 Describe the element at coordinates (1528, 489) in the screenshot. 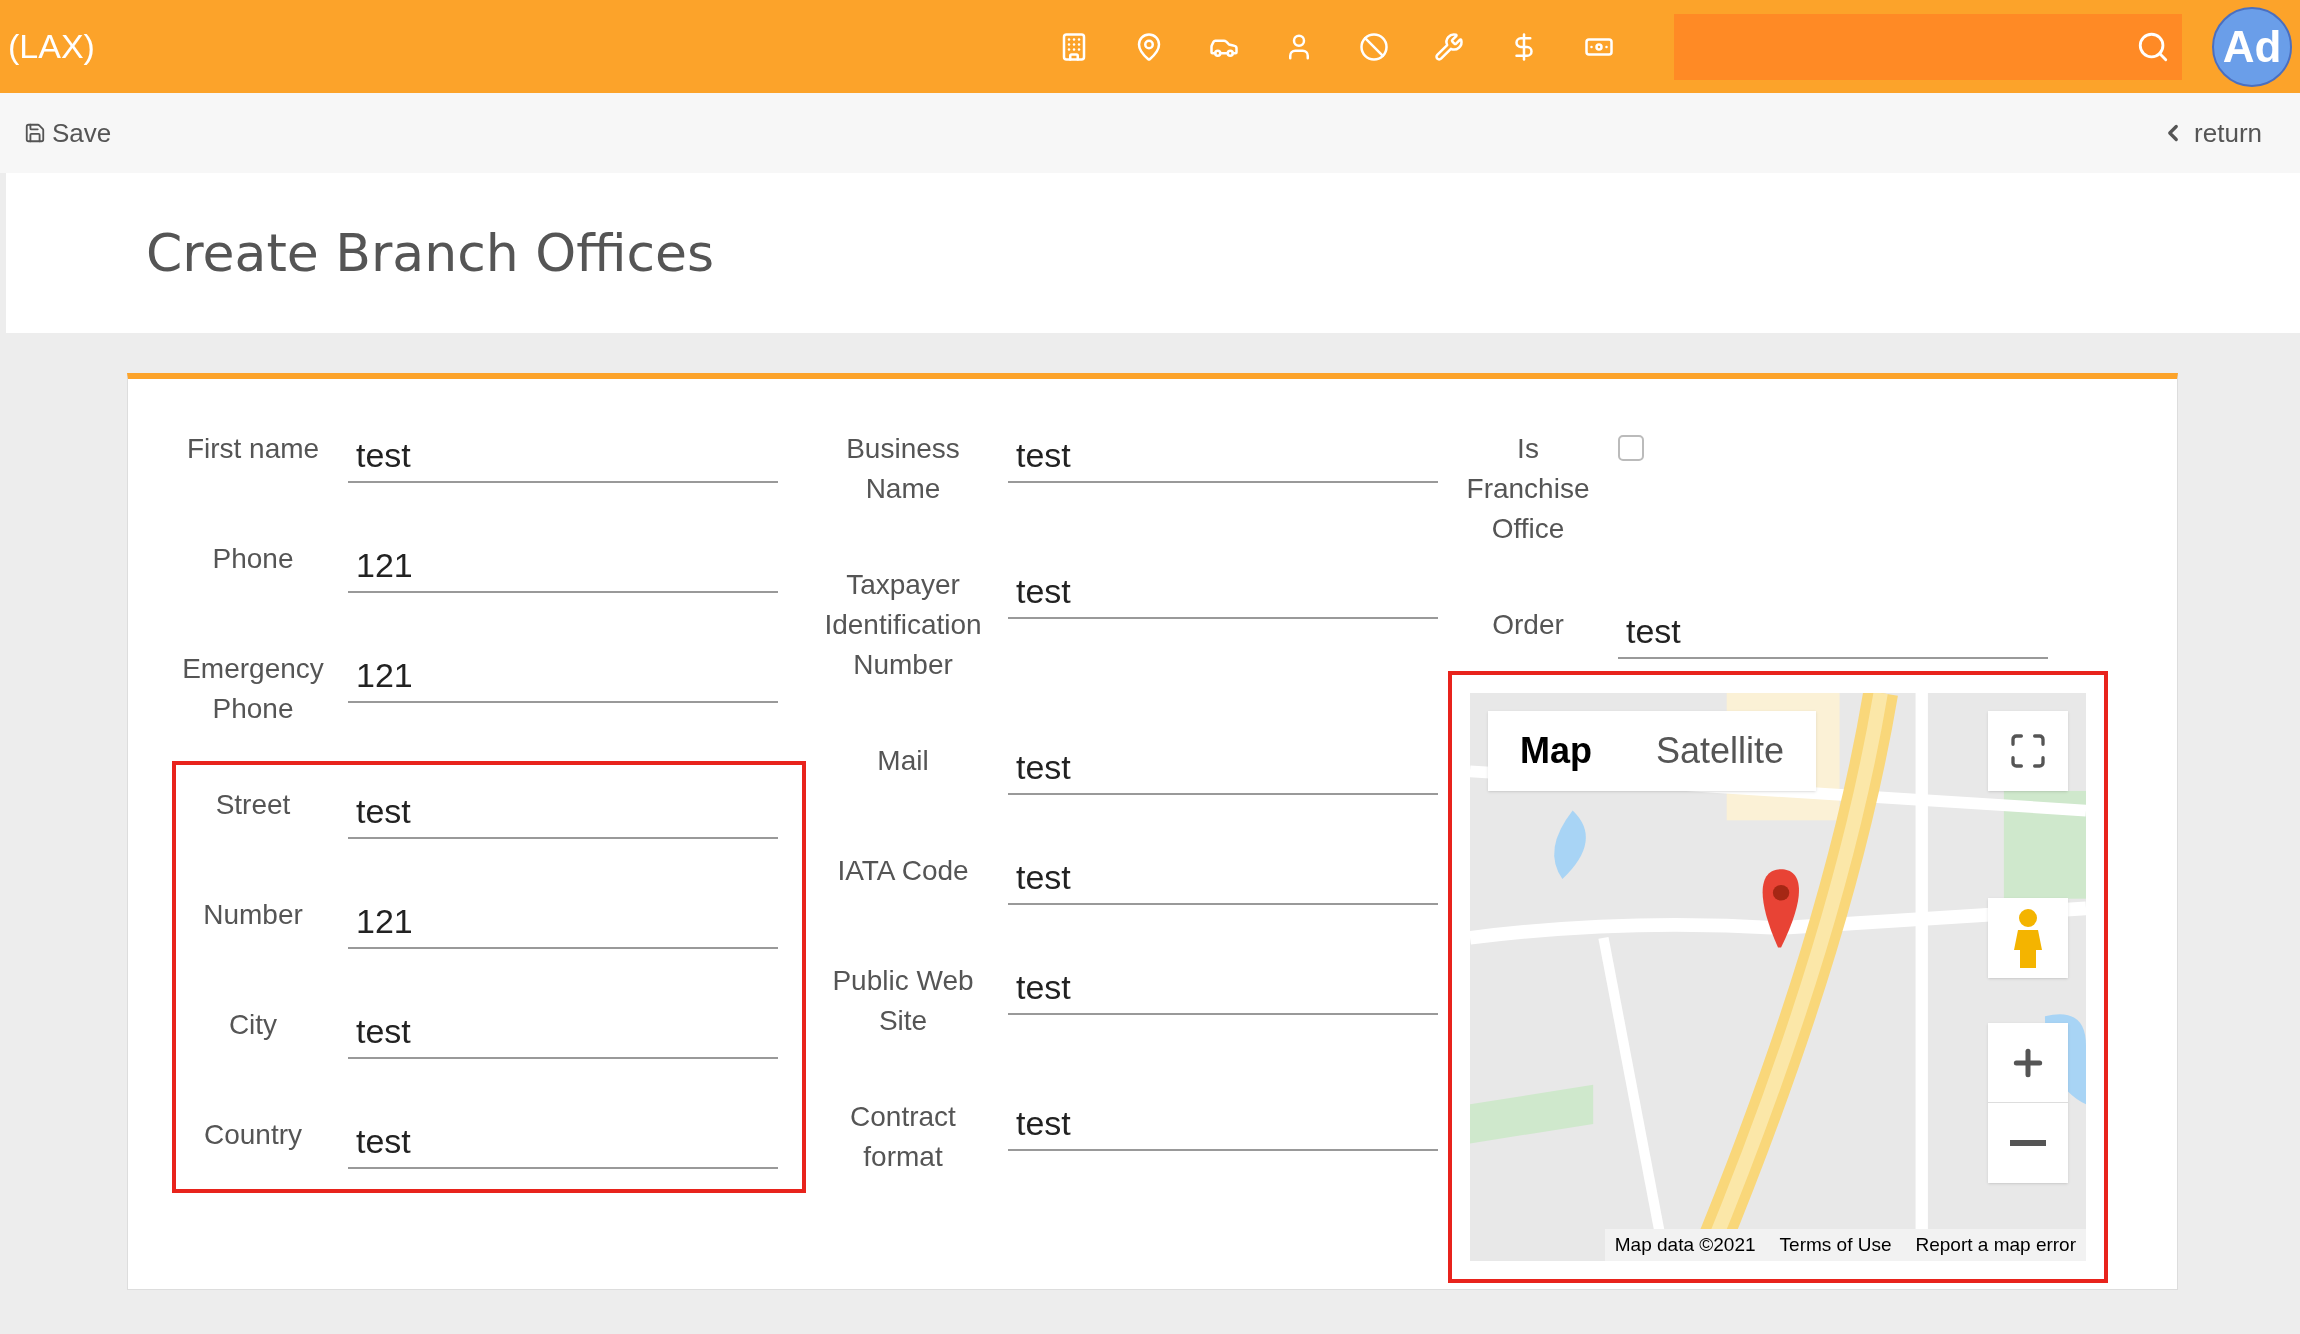

I see `field-label: Is Franchise Office` at that location.